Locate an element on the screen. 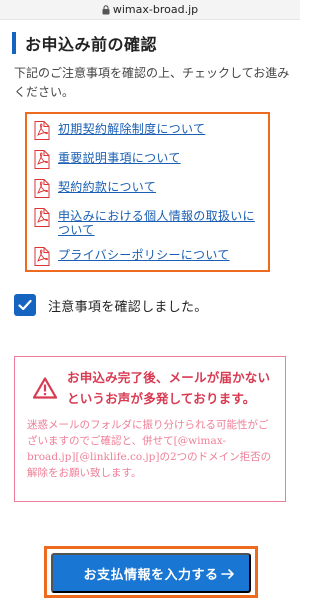  title-accent-bar is located at coordinates (14, 43).